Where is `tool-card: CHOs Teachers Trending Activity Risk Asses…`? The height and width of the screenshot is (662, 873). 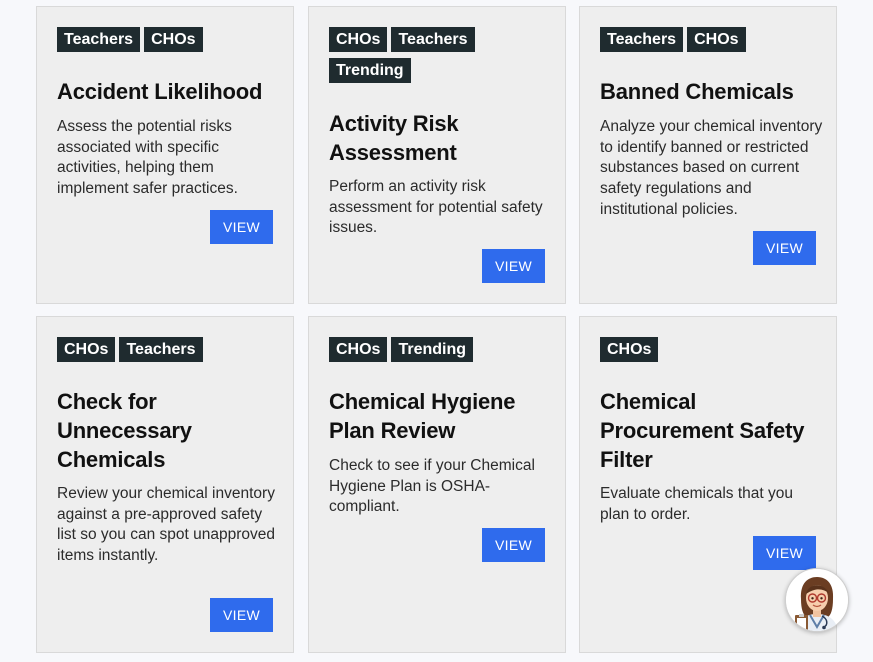 tool-card: CHOs Teachers Trending Activity Risk Asses… is located at coordinates (437, 155).